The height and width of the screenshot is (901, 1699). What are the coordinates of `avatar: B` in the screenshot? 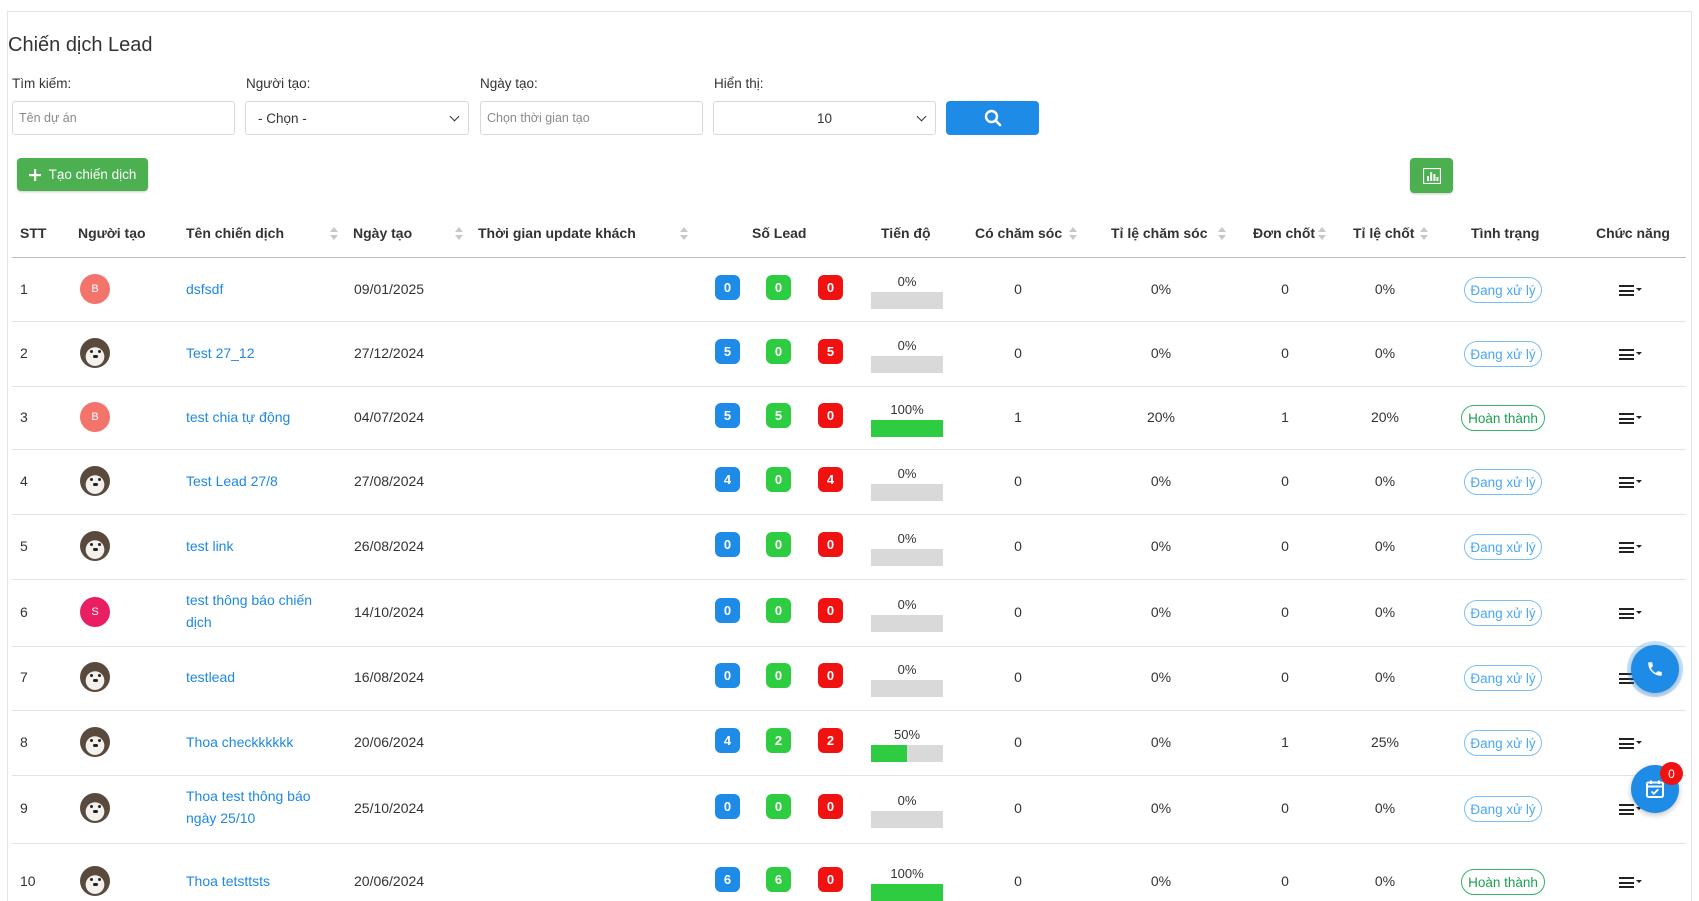 It's located at (95, 289).